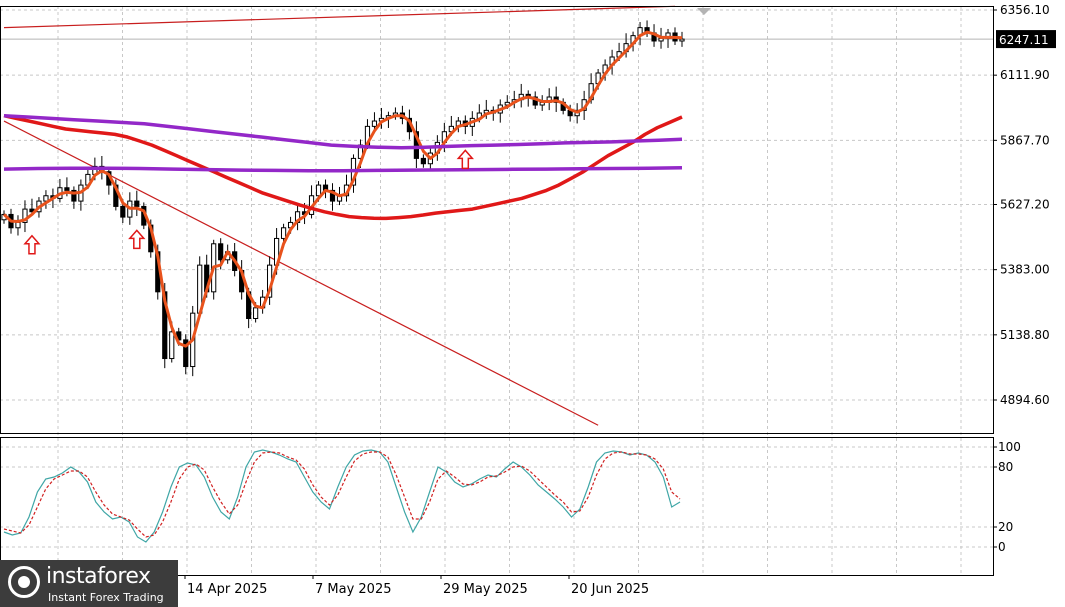 This screenshot has height=607, width=1065. What do you see at coordinates (98, 576) in the screenshot?
I see `logo-name: instaforex` at bounding box center [98, 576].